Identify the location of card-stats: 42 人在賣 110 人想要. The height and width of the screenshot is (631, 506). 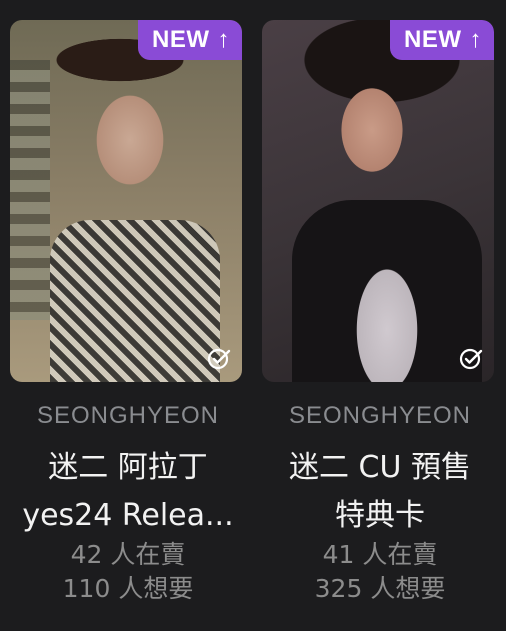
(128, 572).